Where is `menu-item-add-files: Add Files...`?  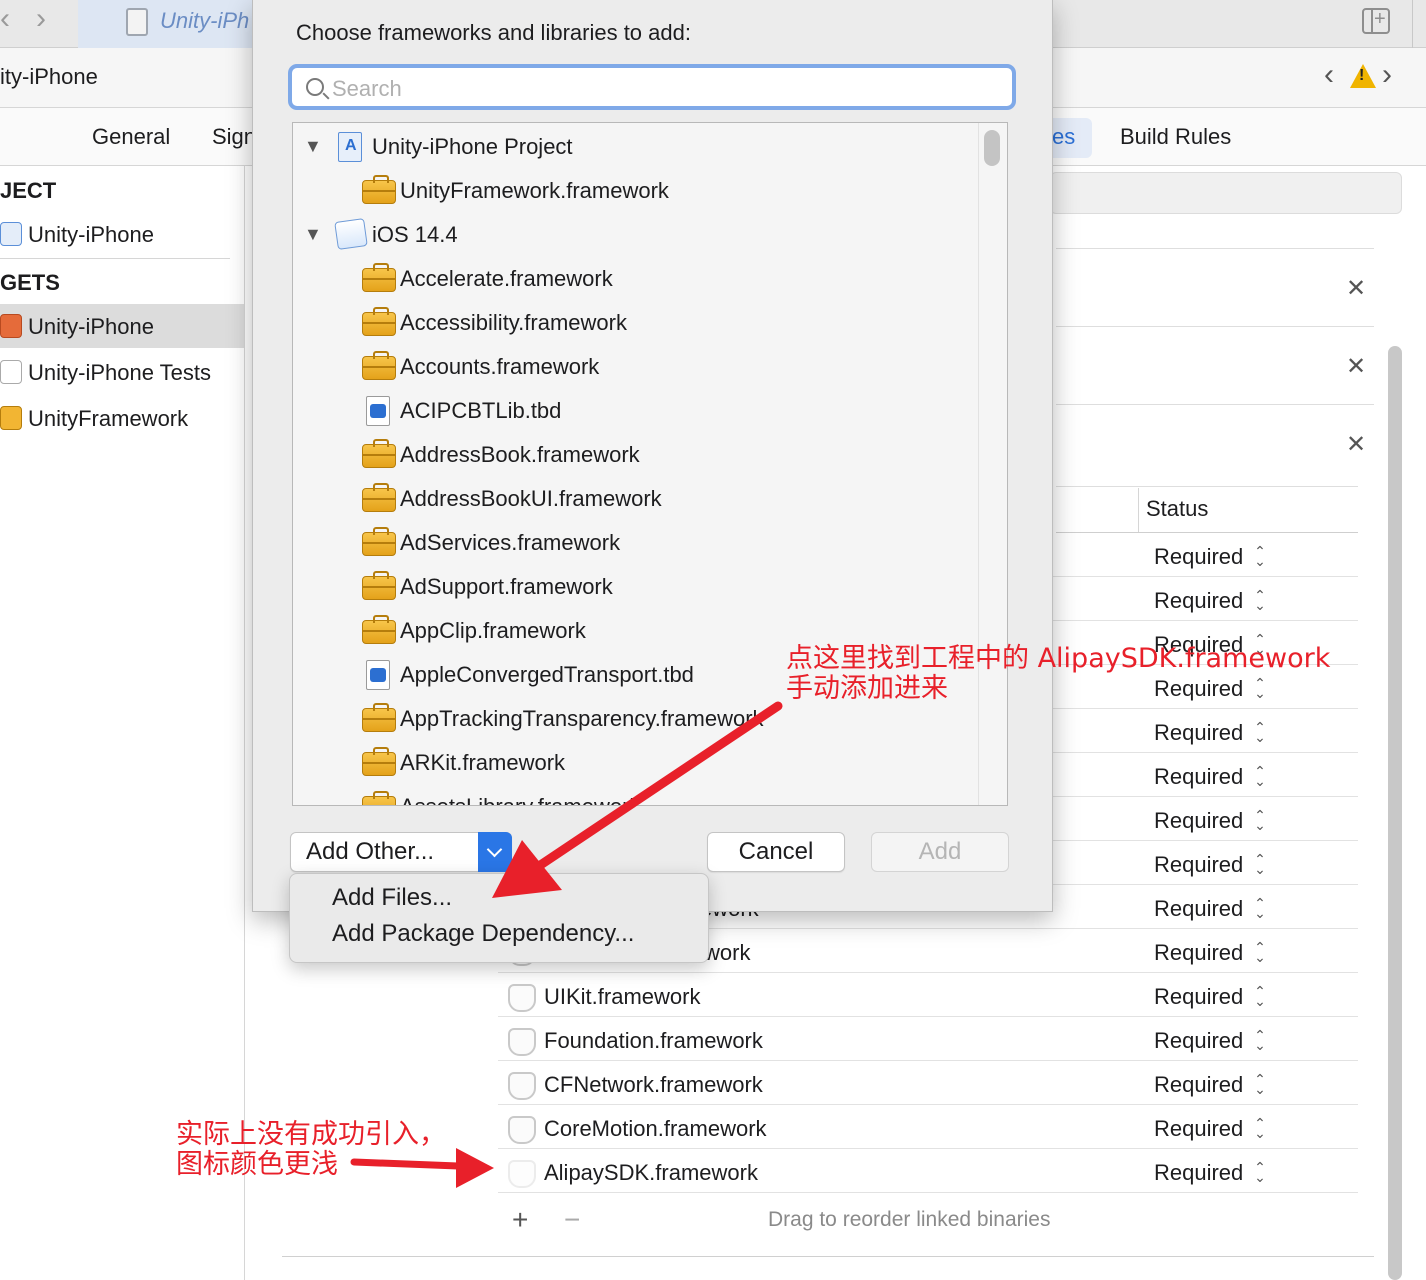 menu-item-add-files: Add Files... is located at coordinates (392, 898).